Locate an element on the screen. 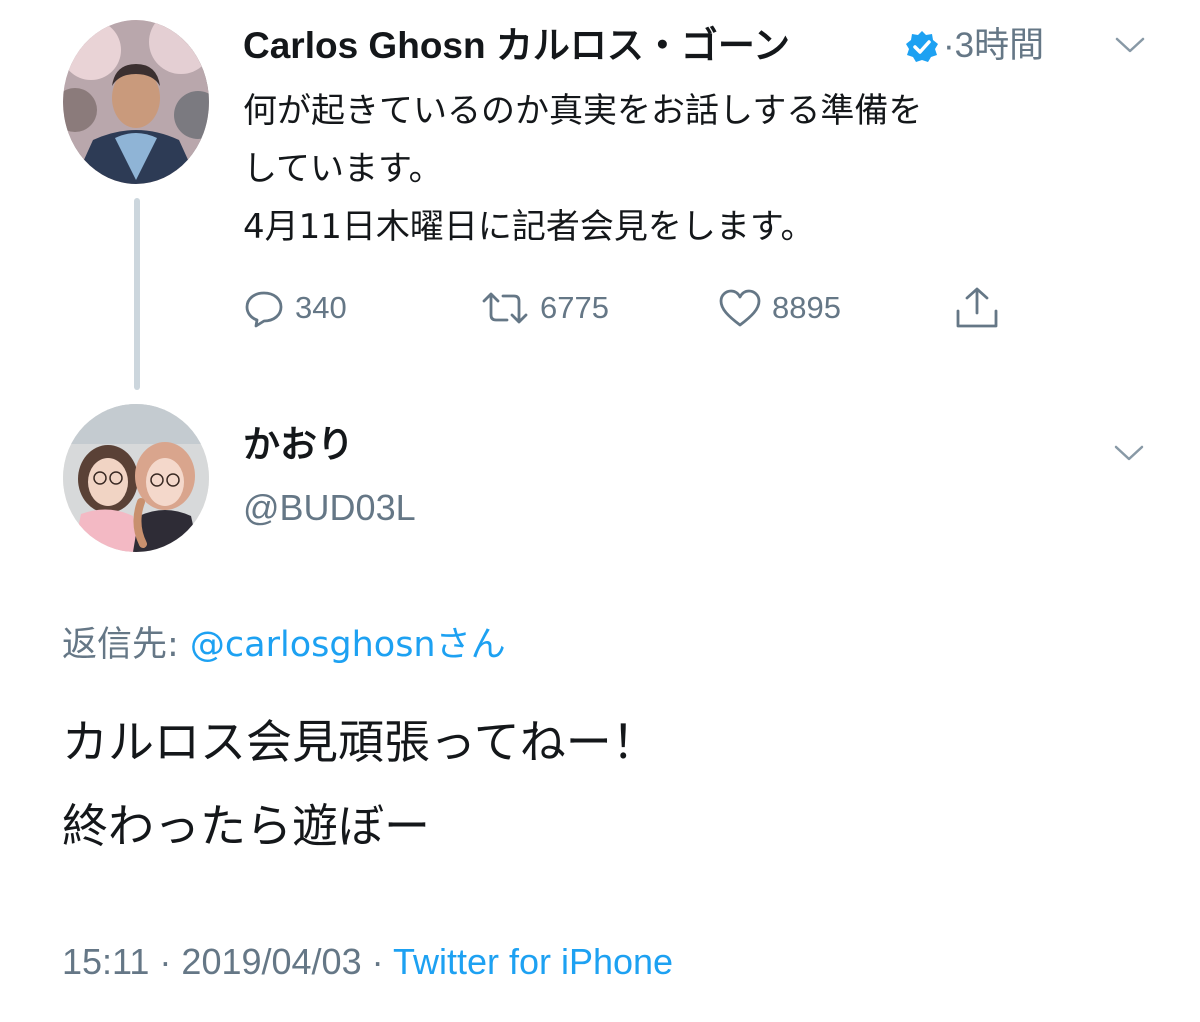  tweet-timestamp-footer: 15:11 · 2019/04/03 · Twitter for iPhone is located at coordinates (367, 962).